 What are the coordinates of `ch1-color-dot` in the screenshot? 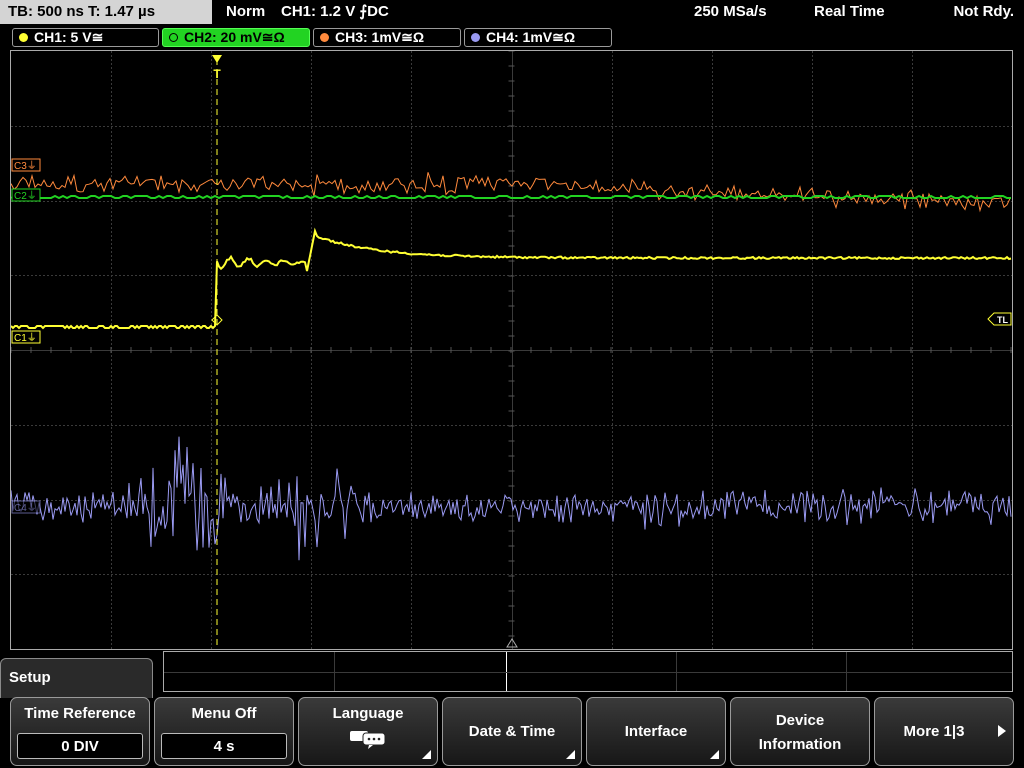 It's located at (23, 37).